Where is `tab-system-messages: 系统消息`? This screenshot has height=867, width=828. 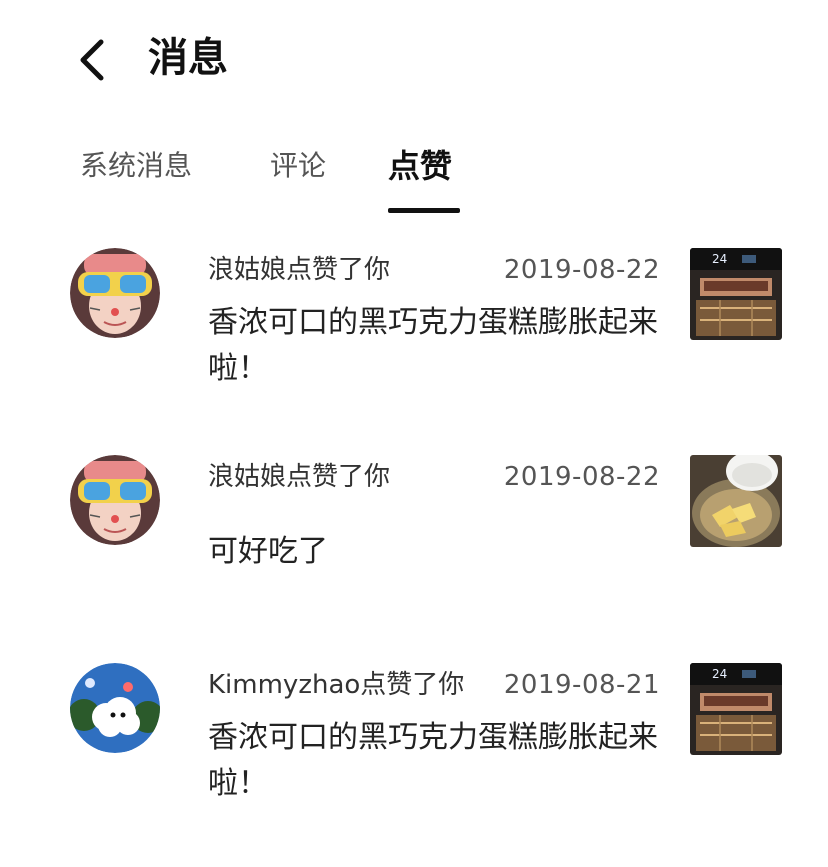
tab-system-messages: 系统消息 is located at coordinates (136, 166).